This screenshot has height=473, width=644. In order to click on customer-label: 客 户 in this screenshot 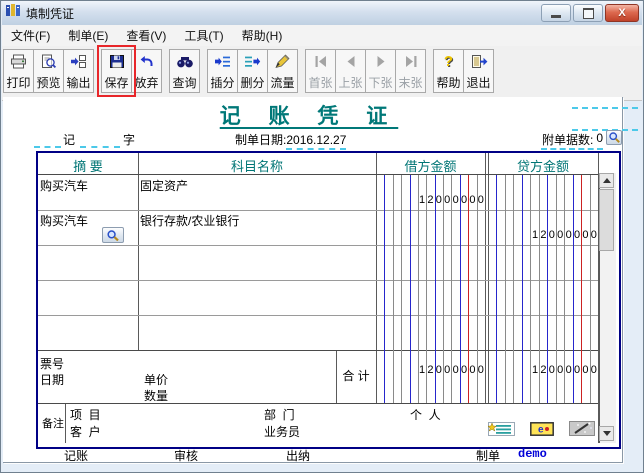, I will do `click(85, 432)`.